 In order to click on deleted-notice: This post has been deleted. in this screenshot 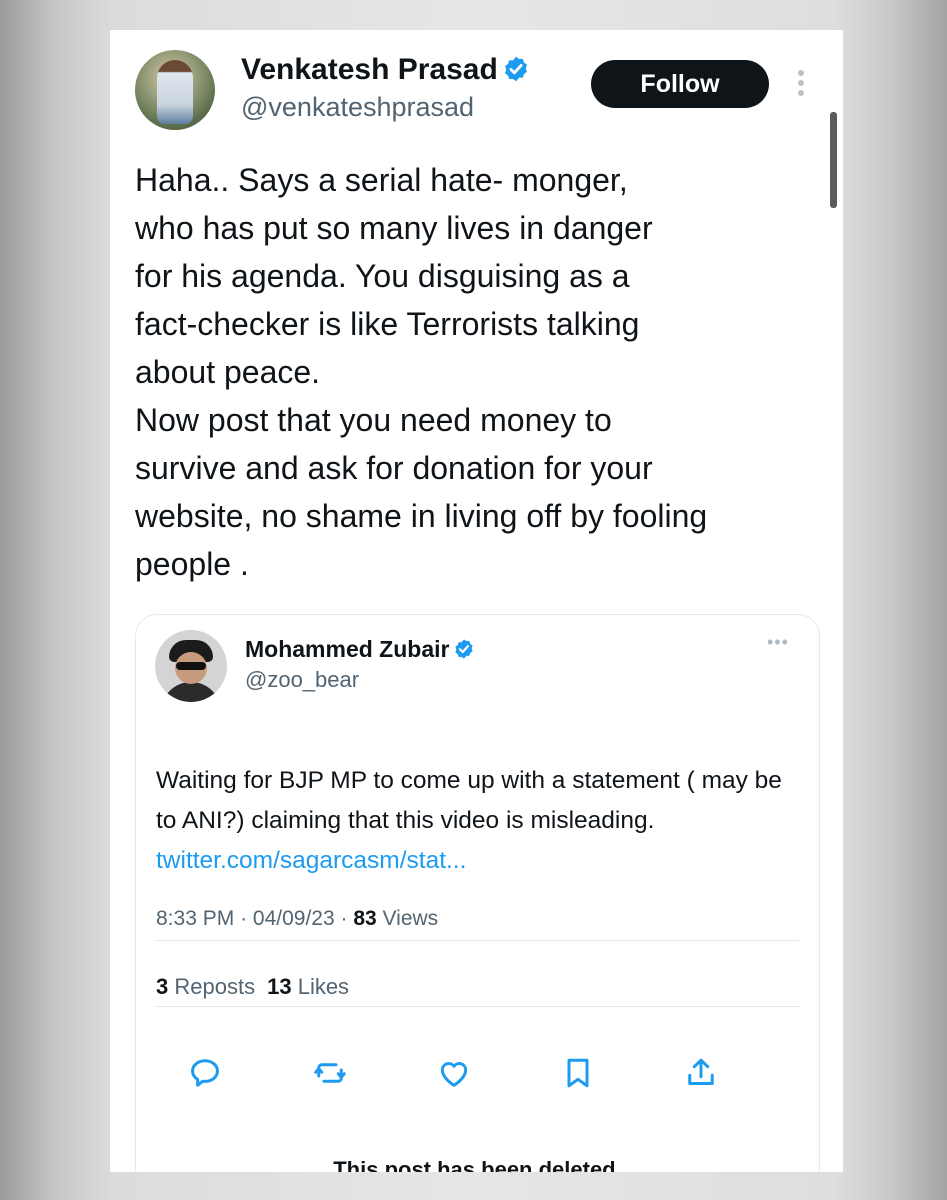, I will do `click(477, 1164)`.